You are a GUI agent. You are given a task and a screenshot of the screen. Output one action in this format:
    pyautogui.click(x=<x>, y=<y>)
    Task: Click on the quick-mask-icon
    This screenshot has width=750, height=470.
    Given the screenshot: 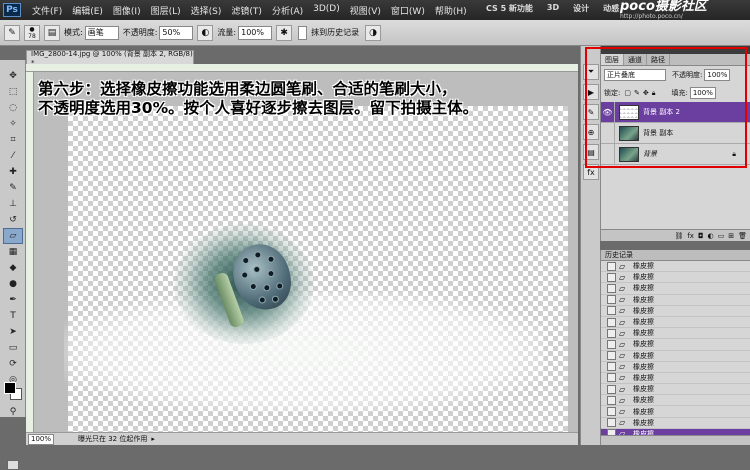 What is the action you would take?
    pyautogui.click(x=13, y=465)
    